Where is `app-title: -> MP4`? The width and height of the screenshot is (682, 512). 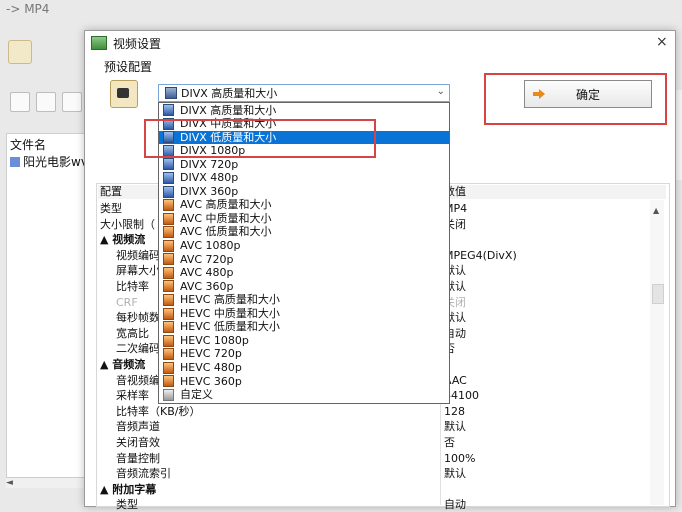
app-title: -> MP4 is located at coordinates (28, 9).